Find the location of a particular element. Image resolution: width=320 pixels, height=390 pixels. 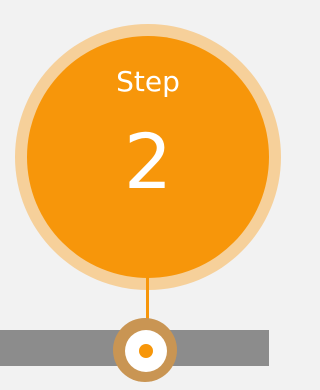

step-label: Step is located at coordinates (148, 81).